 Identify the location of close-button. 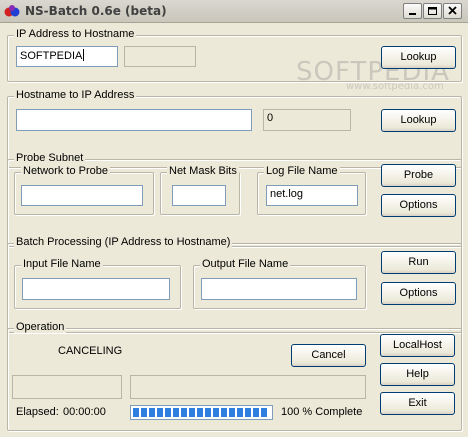
(452, 11).